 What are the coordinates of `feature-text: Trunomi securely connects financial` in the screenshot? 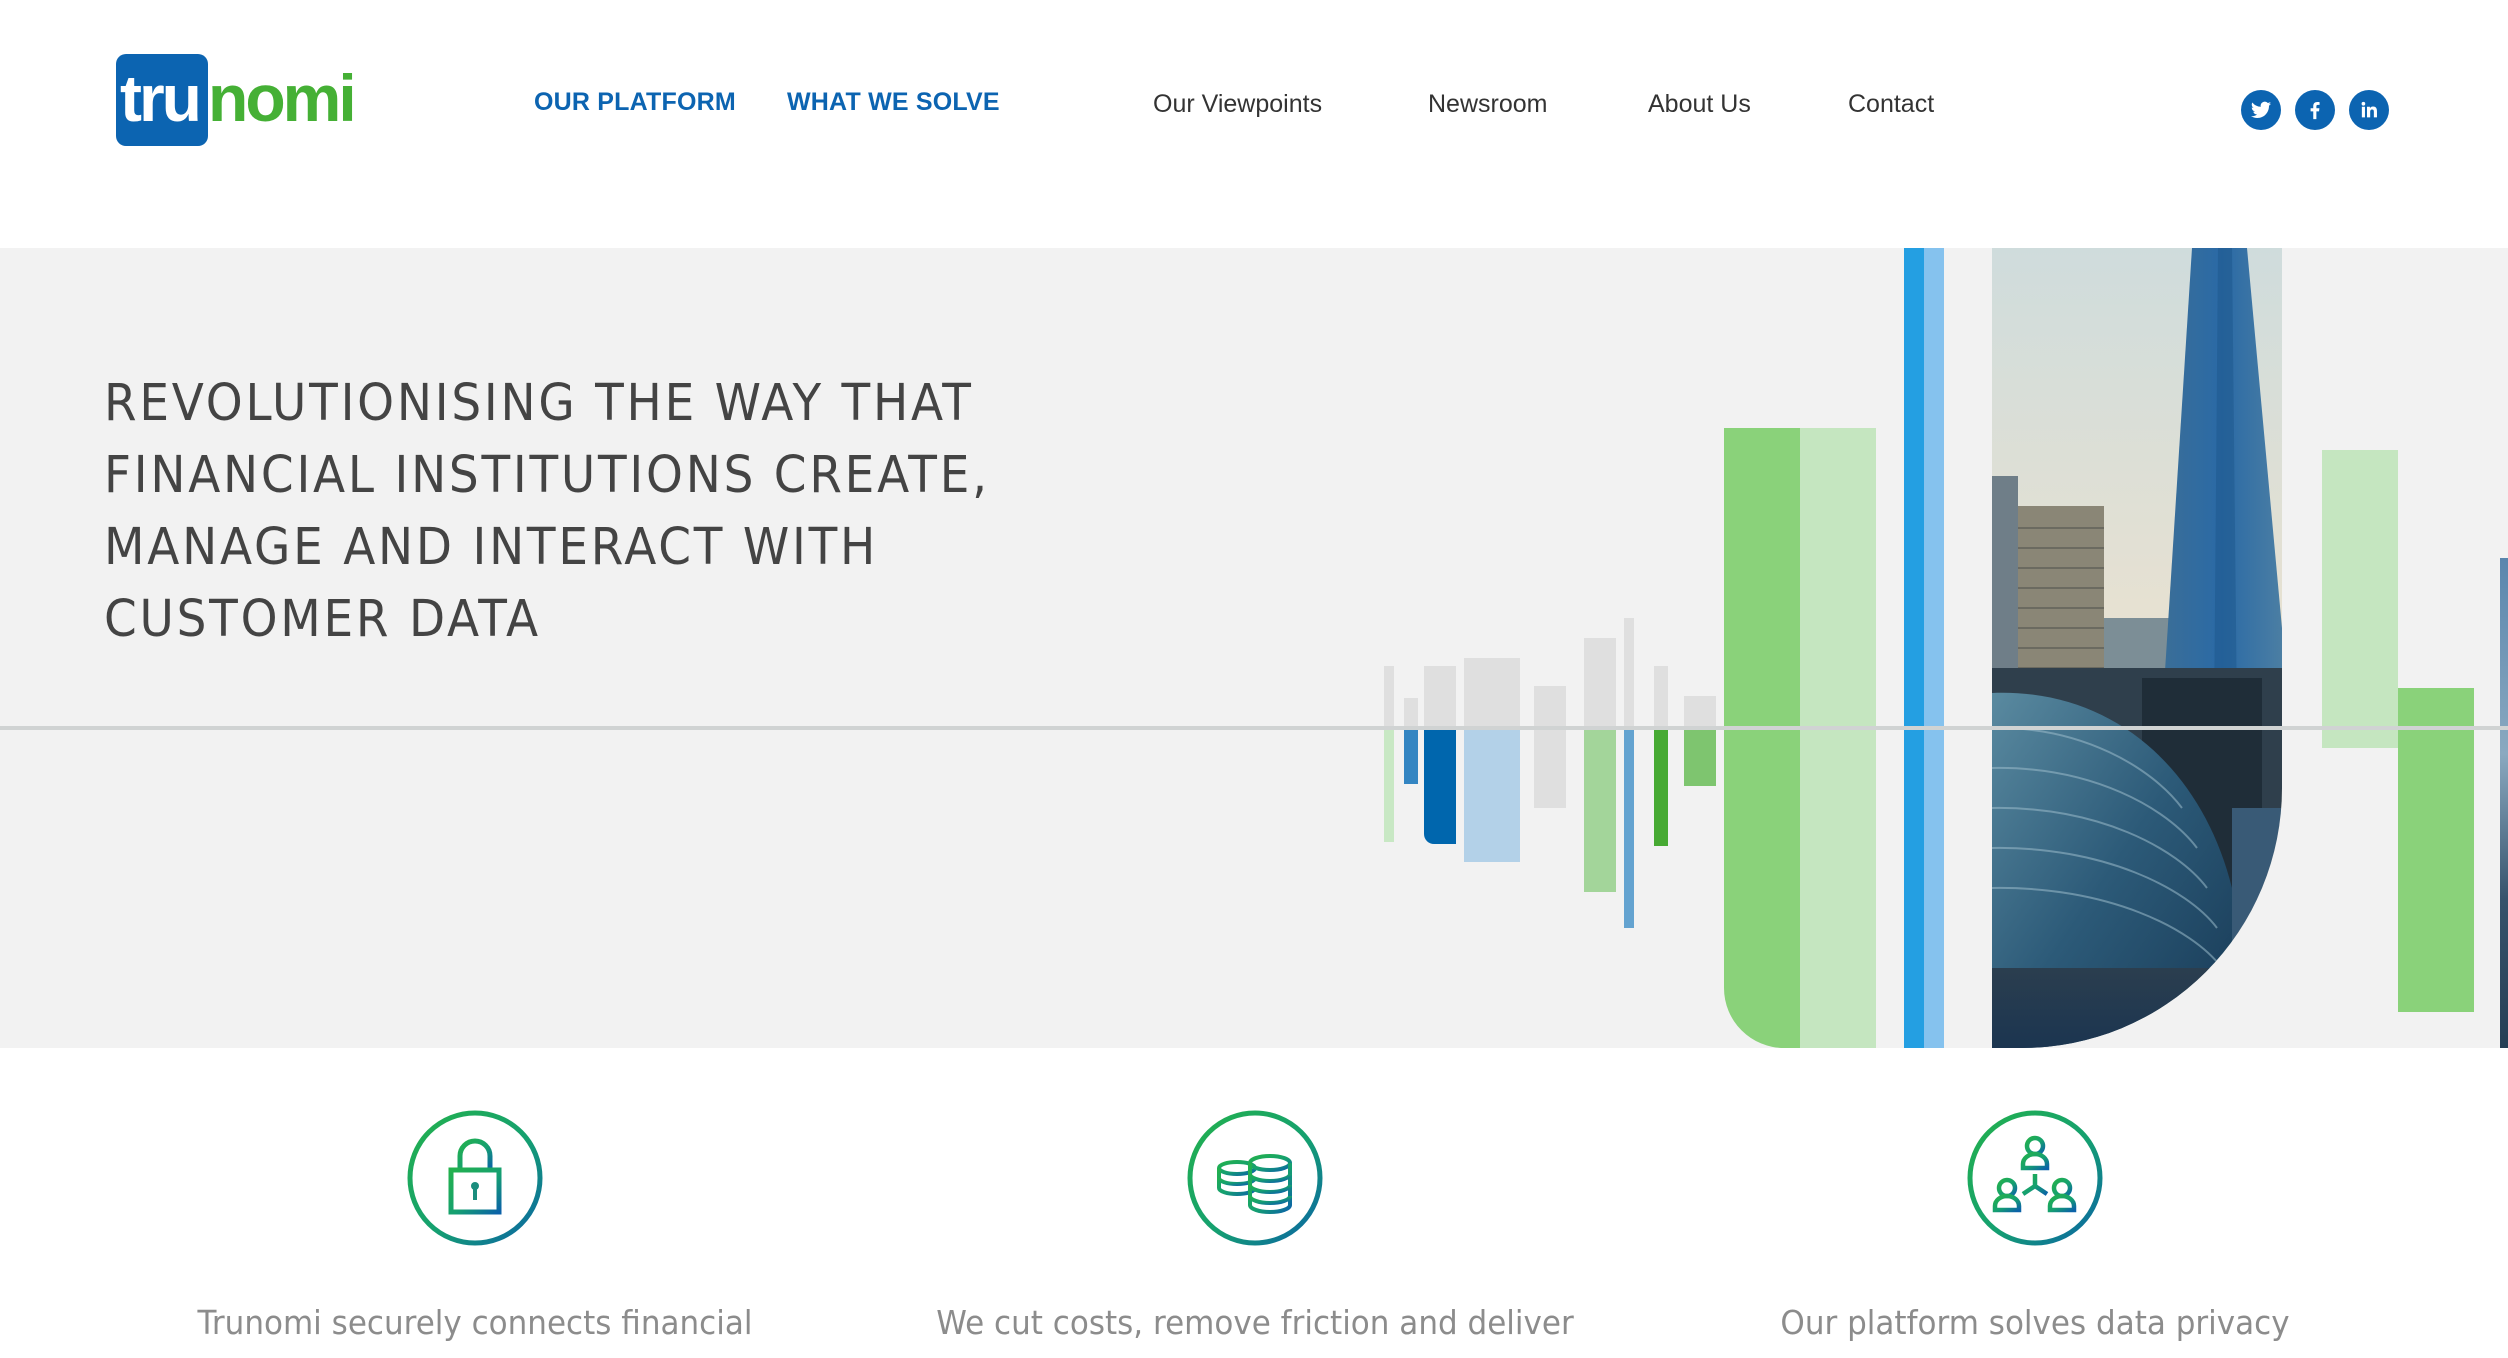 It's located at (475, 1322).